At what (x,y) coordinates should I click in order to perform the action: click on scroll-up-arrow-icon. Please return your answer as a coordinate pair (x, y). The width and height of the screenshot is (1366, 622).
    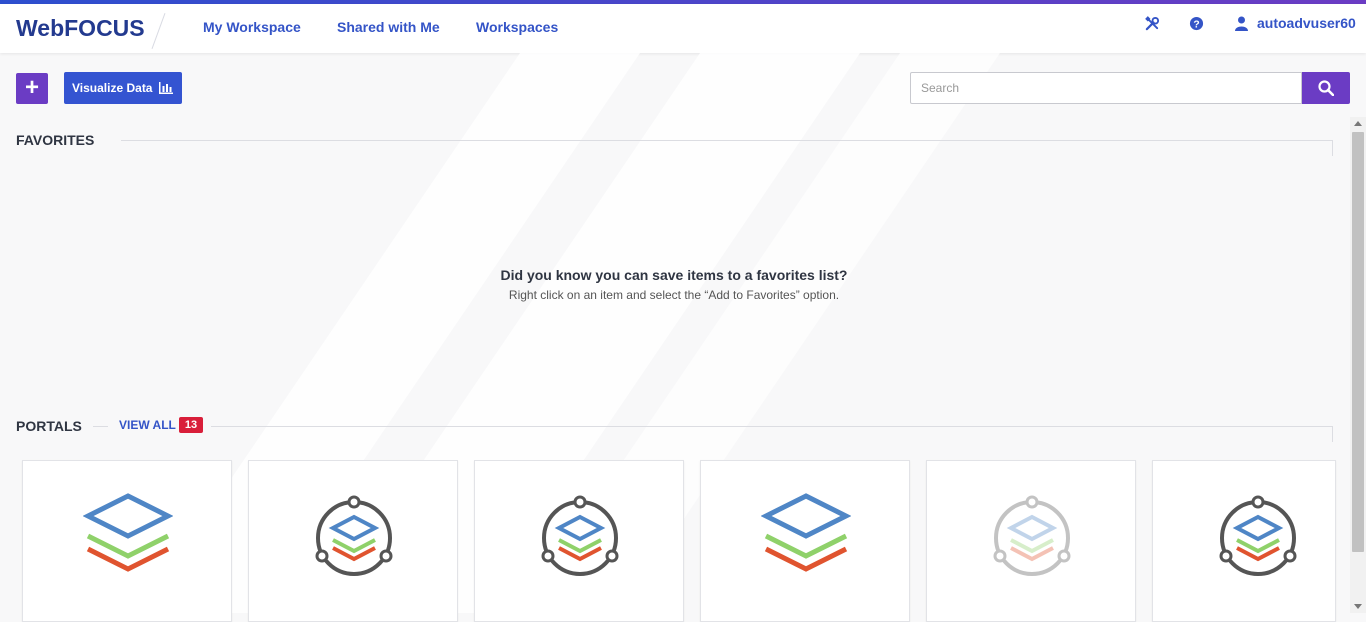
    Looking at the image, I should click on (1358, 124).